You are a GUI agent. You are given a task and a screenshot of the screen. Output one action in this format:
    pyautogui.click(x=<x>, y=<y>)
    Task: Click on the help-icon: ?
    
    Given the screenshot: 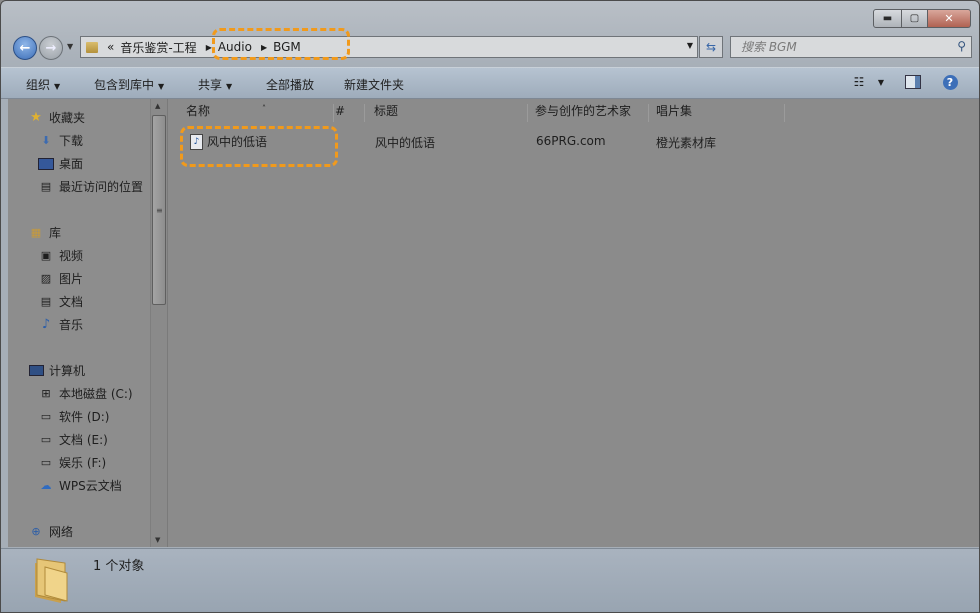 What is the action you would take?
    pyautogui.click(x=950, y=82)
    